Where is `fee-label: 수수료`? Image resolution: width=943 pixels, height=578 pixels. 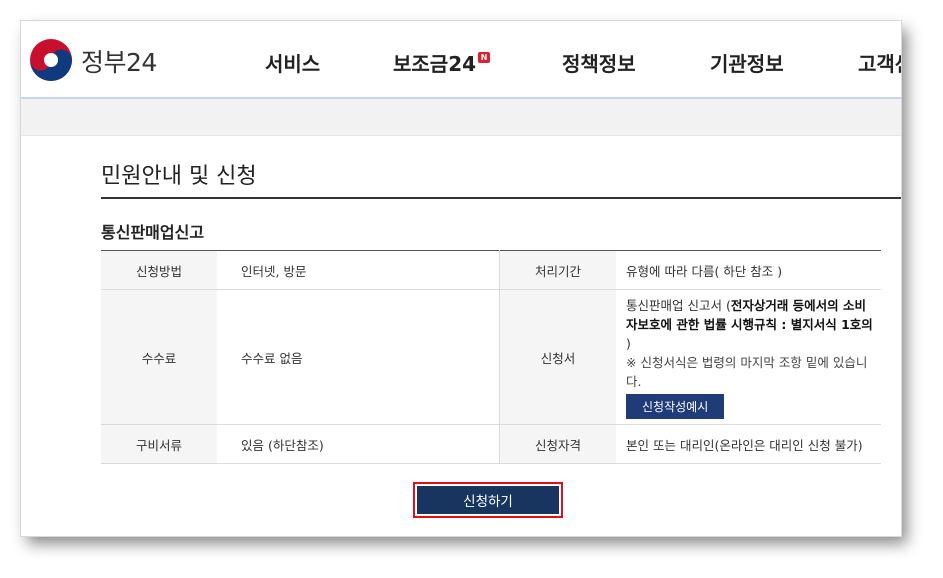
fee-label: 수수료 is located at coordinates (159, 357).